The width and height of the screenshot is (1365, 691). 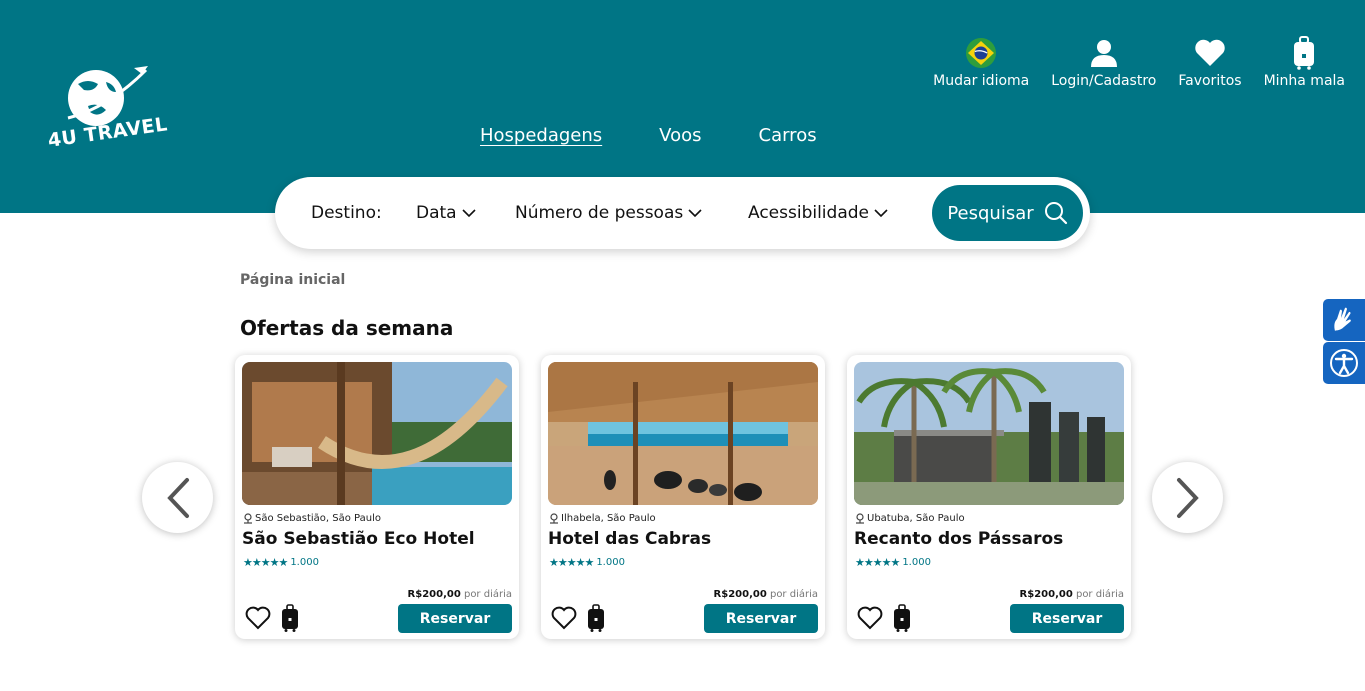 I want to click on chevron-left-icon, so click(x=177, y=497).